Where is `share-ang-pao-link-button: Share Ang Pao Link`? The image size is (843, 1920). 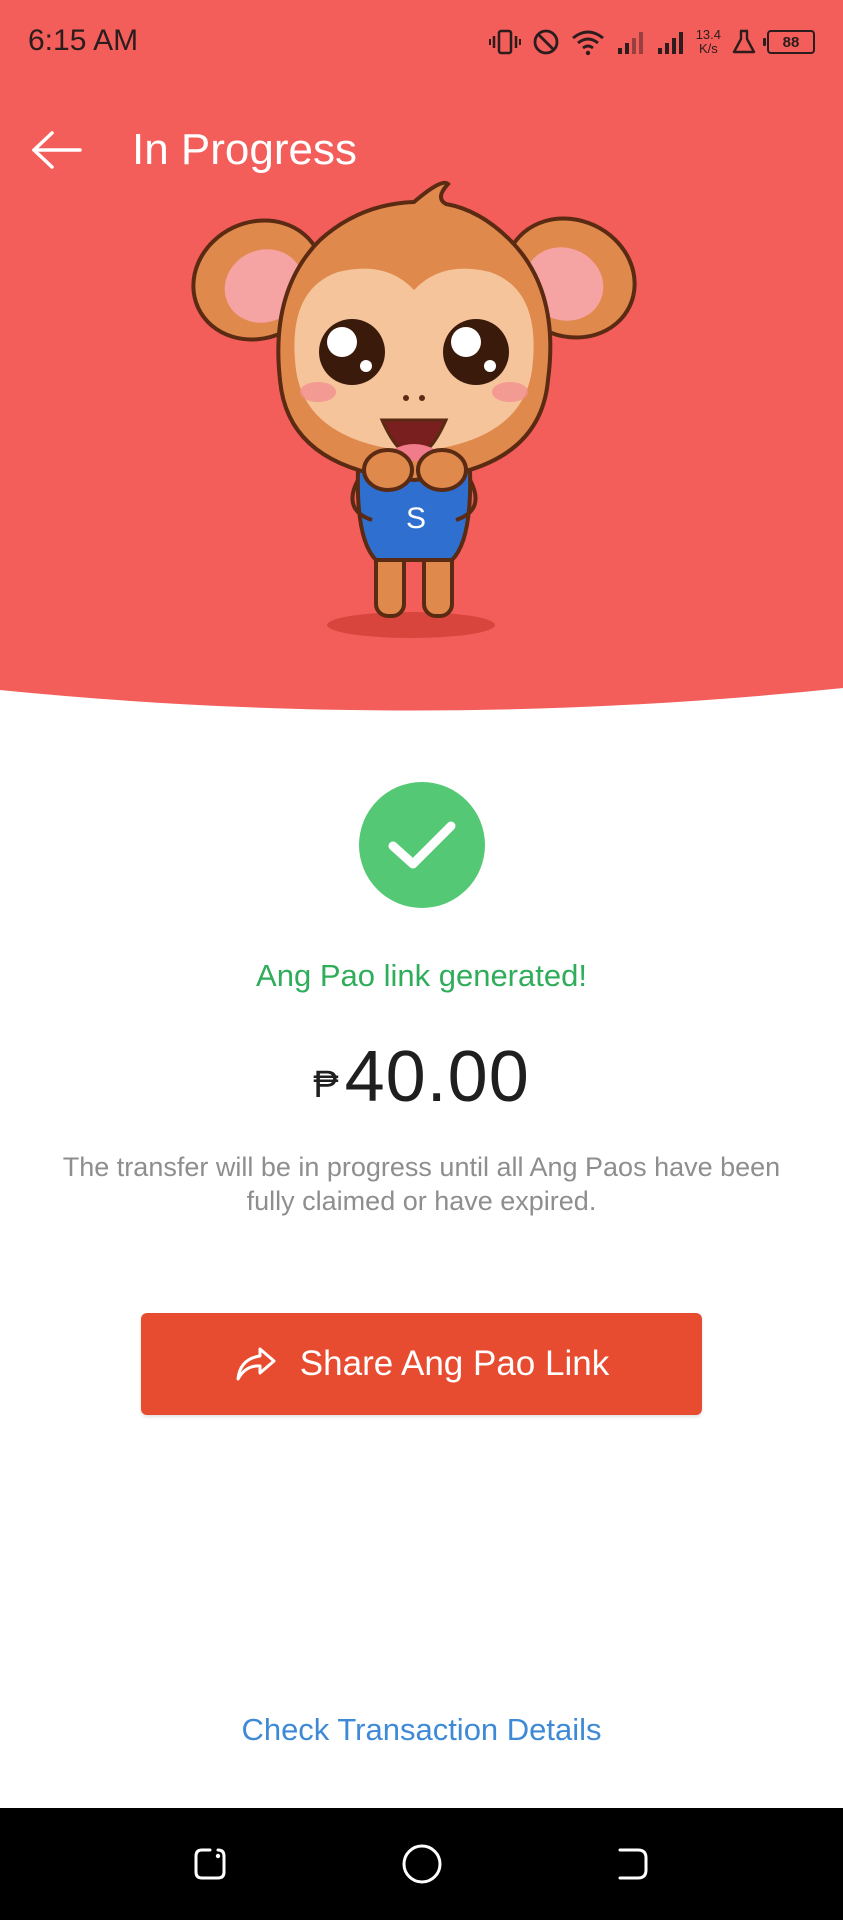 share-ang-pao-link-button: Share Ang Pao Link is located at coordinates (421, 1364).